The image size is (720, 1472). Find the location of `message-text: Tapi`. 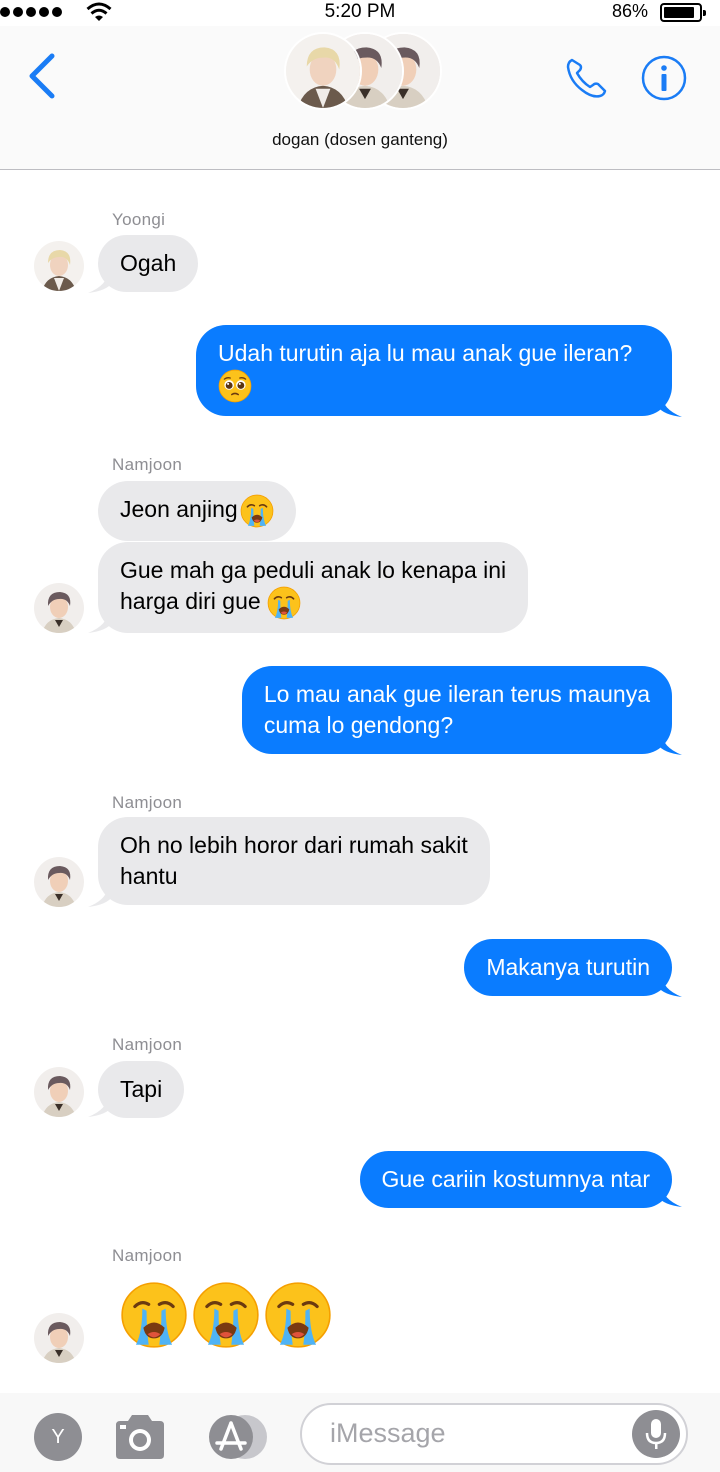

message-text: Tapi is located at coordinates (141, 1089).